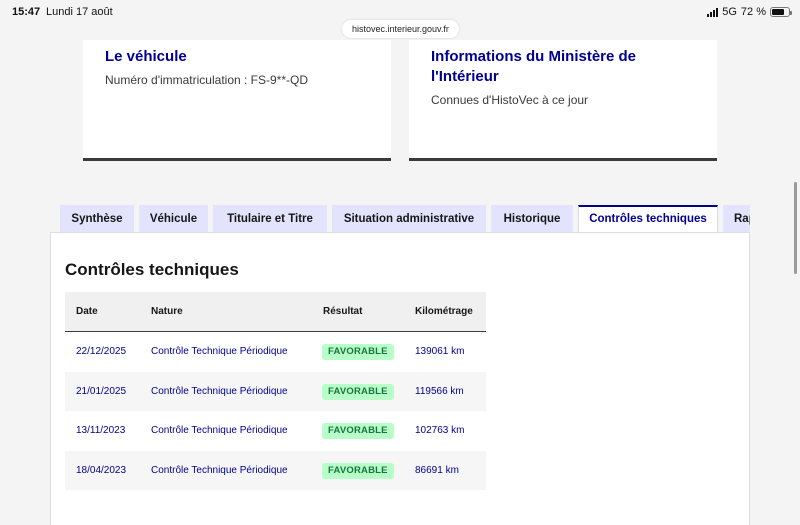  I want to click on scrollbar, so click(795, 228).